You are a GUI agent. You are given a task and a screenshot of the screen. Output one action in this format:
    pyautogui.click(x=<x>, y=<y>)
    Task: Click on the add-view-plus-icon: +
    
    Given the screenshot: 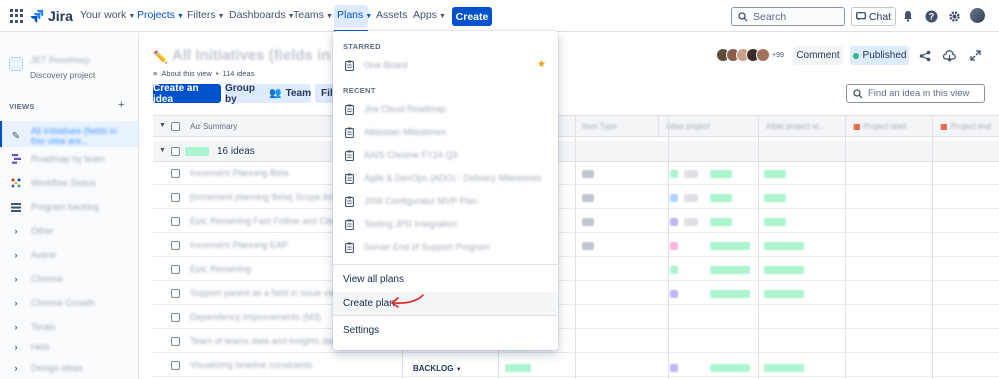 What is the action you would take?
    pyautogui.click(x=121, y=105)
    